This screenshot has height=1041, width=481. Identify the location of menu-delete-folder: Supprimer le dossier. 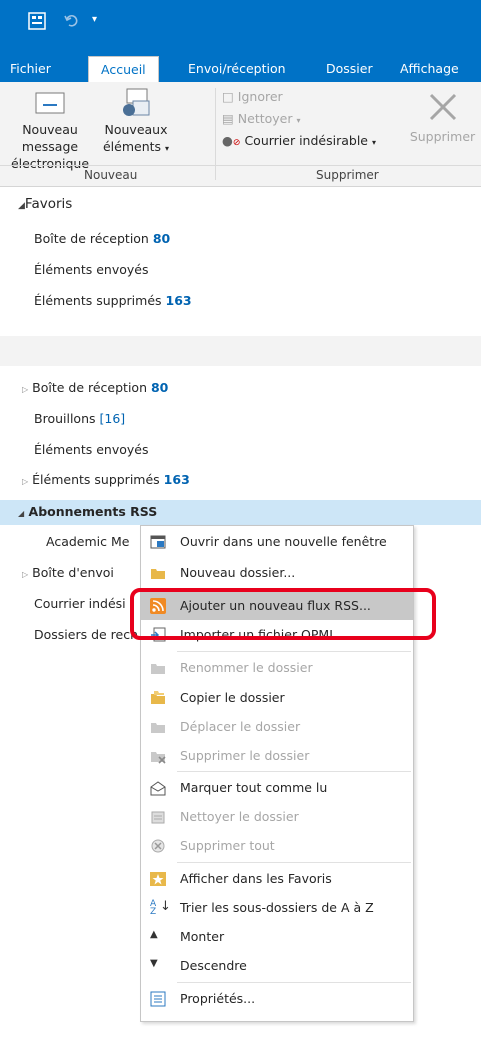
(277, 756).